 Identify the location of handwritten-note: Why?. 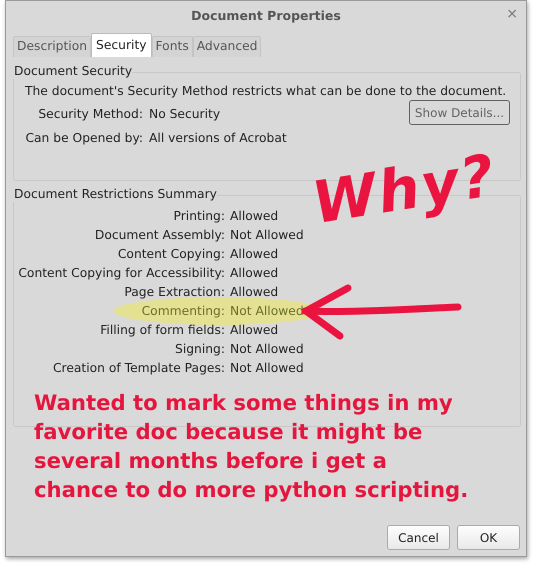
(404, 189).